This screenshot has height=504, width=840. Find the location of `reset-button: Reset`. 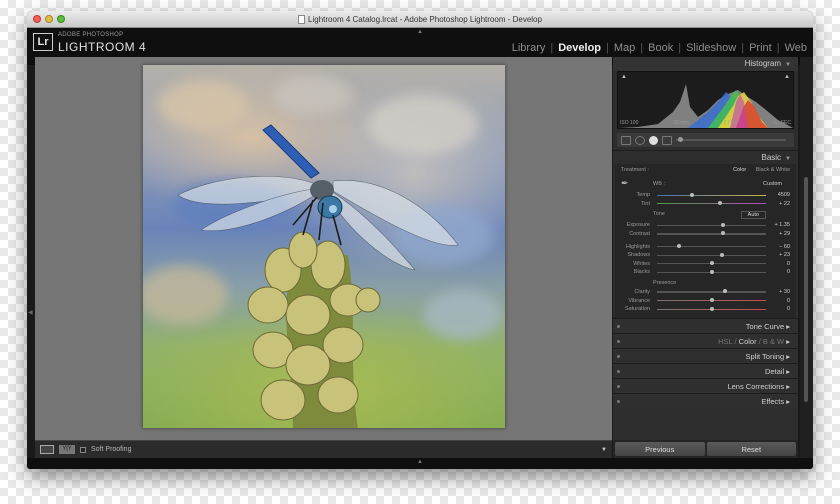

reset-button: Reset is located at coordinates (751, 449).